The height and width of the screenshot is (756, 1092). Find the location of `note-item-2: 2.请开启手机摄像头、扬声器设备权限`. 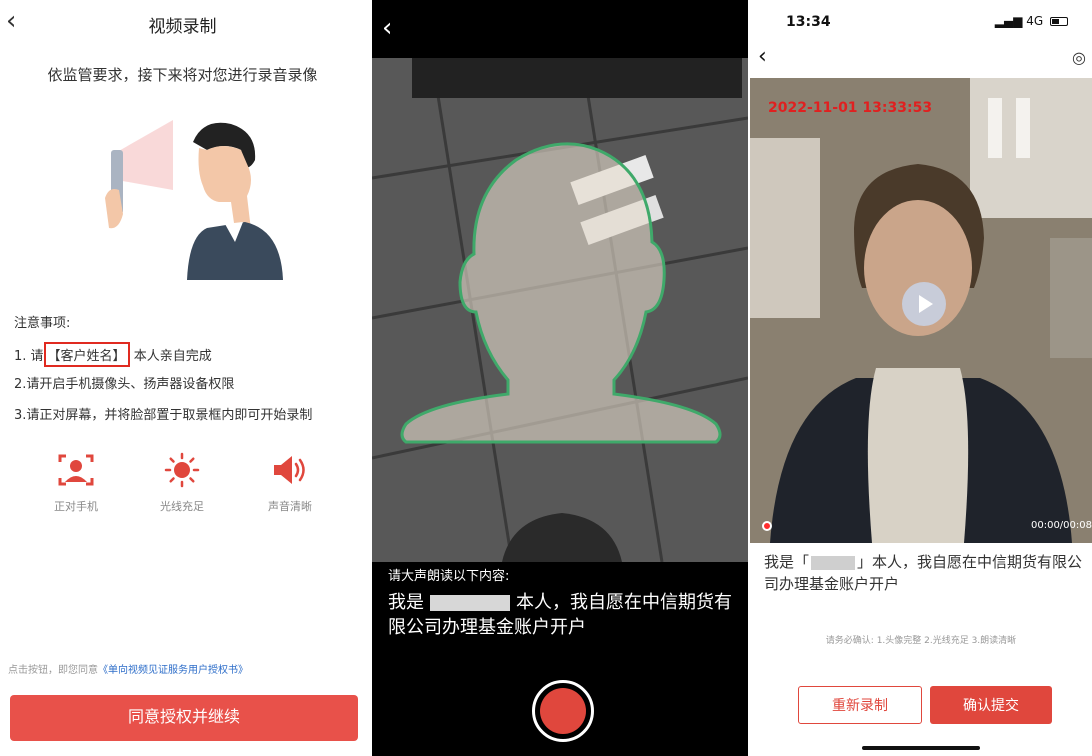

note-item-2: 2.请开启手机摄像头、扬声器设备权限 is located at coordinates (124, 384).